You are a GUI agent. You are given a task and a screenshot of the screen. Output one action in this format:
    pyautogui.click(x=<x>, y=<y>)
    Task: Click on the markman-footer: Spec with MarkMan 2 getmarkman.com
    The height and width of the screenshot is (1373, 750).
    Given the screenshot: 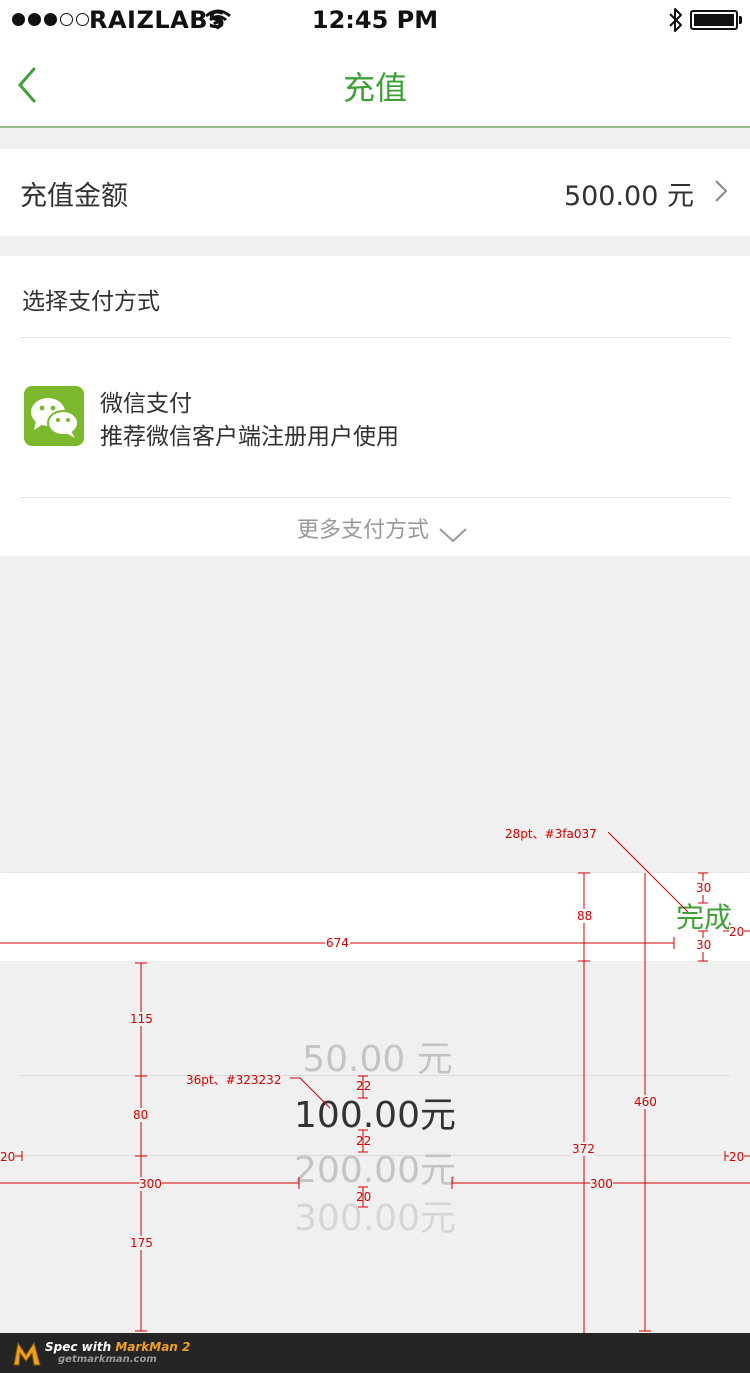 What is the action you would take?
    pyautogui.click(x=375, y=1353)
    